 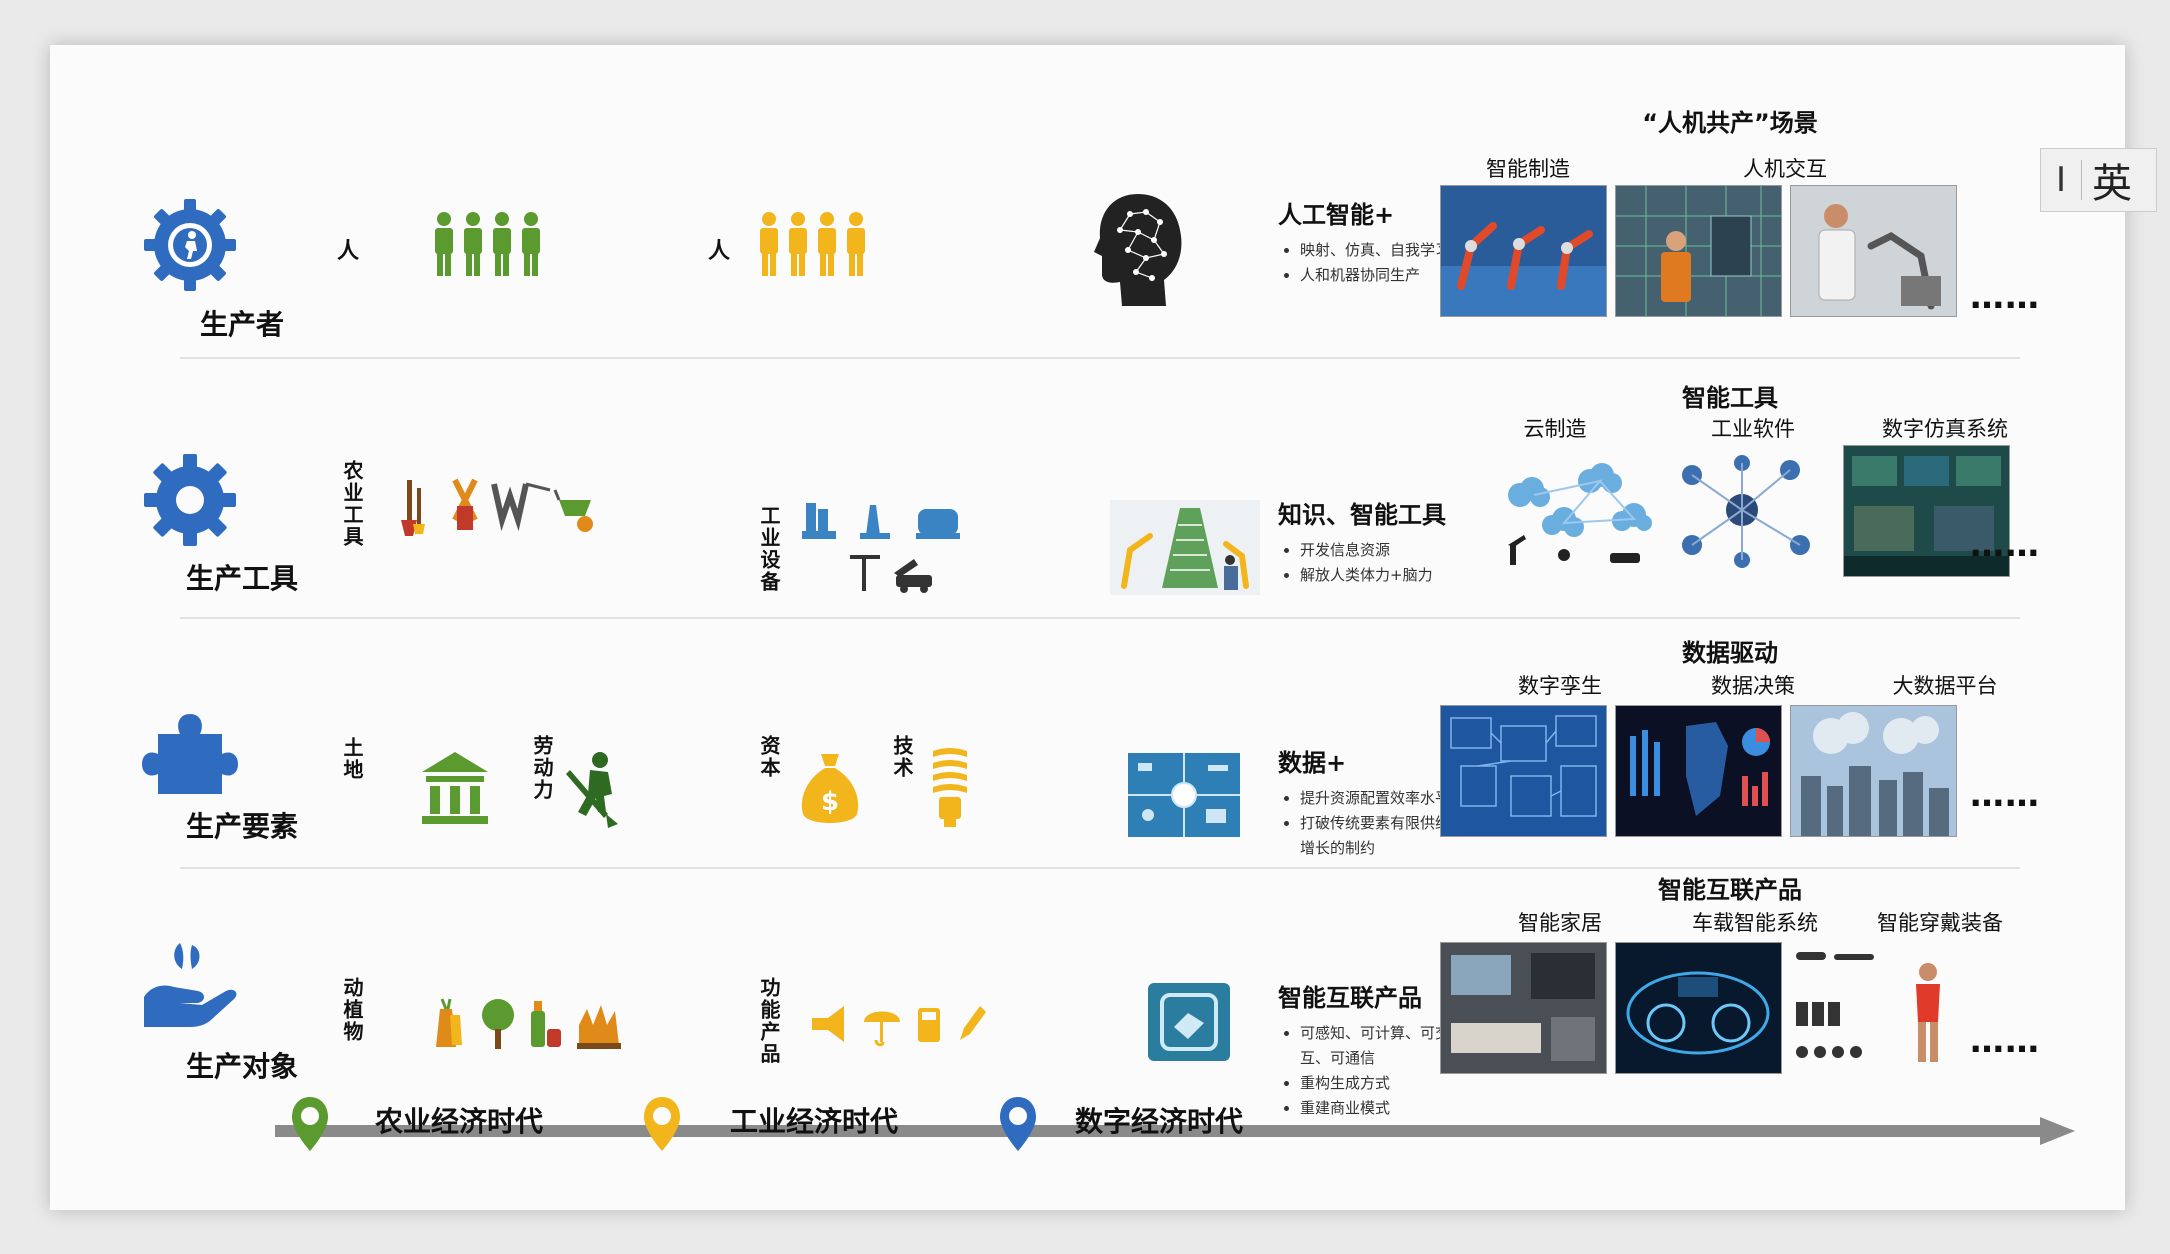 I want to click on land-building-icon, so click(x=455, y=788).